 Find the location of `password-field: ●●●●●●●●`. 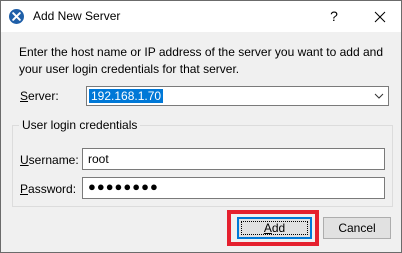

password-field: ●●●●●●●● is located at coordinates (233, 188).